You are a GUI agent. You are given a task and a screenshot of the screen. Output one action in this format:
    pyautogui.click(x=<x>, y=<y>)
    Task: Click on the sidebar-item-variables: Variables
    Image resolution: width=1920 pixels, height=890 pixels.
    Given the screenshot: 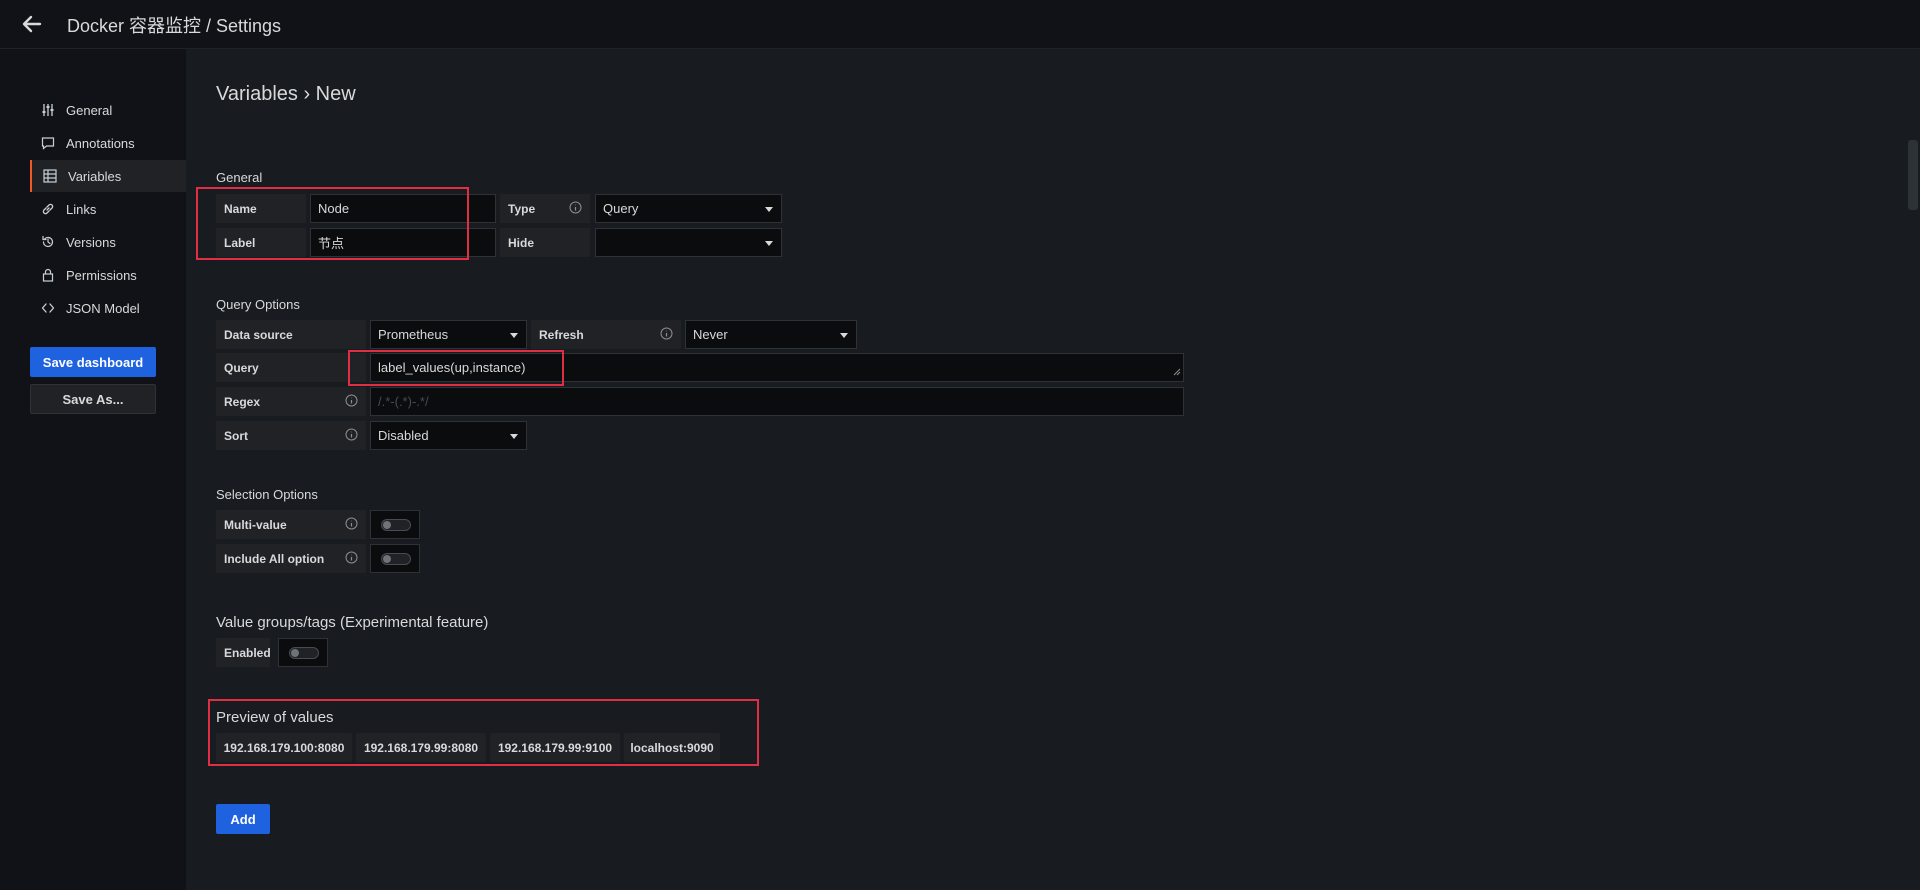 What is the action you would take?
    pyautogui.click(x=109, y=176)
    